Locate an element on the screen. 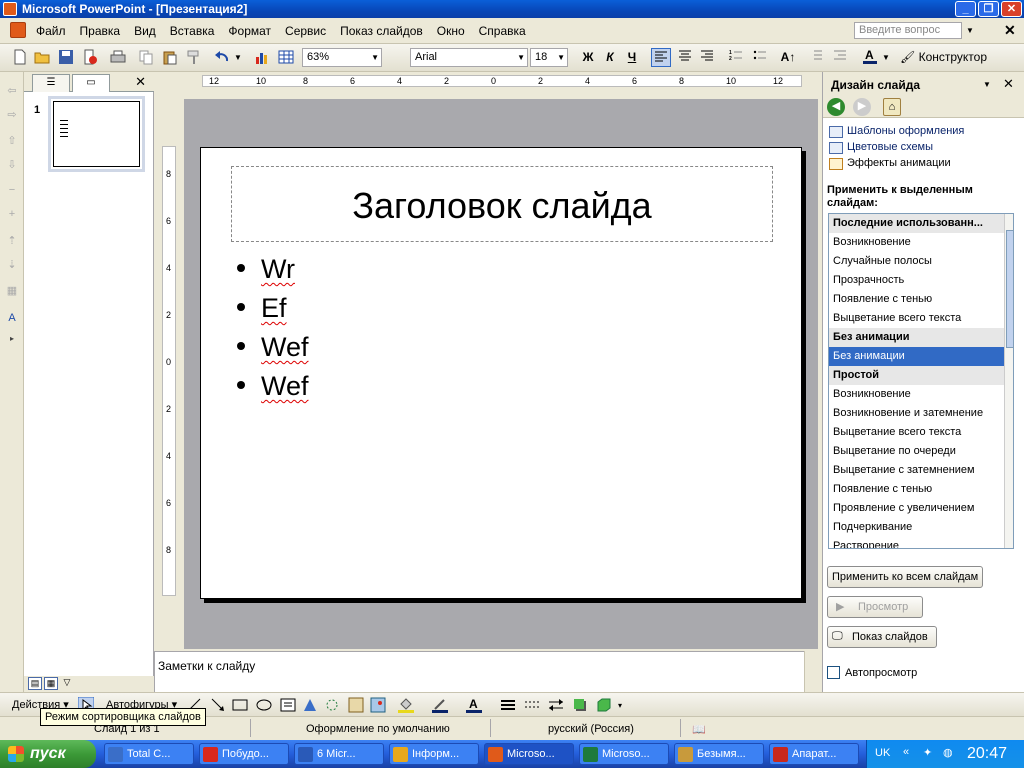 The height and width of the screenshot is (768, 1024). slide-thumbnail is located at coordinates (96, 134).